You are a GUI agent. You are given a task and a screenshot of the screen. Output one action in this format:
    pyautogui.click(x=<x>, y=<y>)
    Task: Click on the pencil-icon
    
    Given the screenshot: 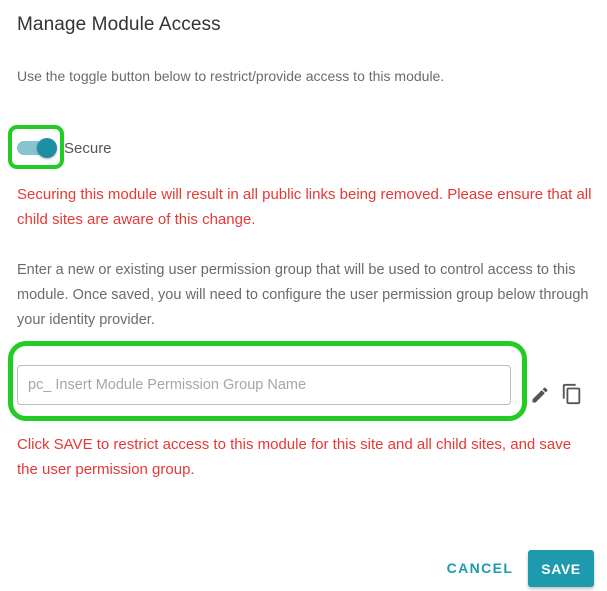 What is the action you would take?
    pyautogui.click(x=540, y=395)
    